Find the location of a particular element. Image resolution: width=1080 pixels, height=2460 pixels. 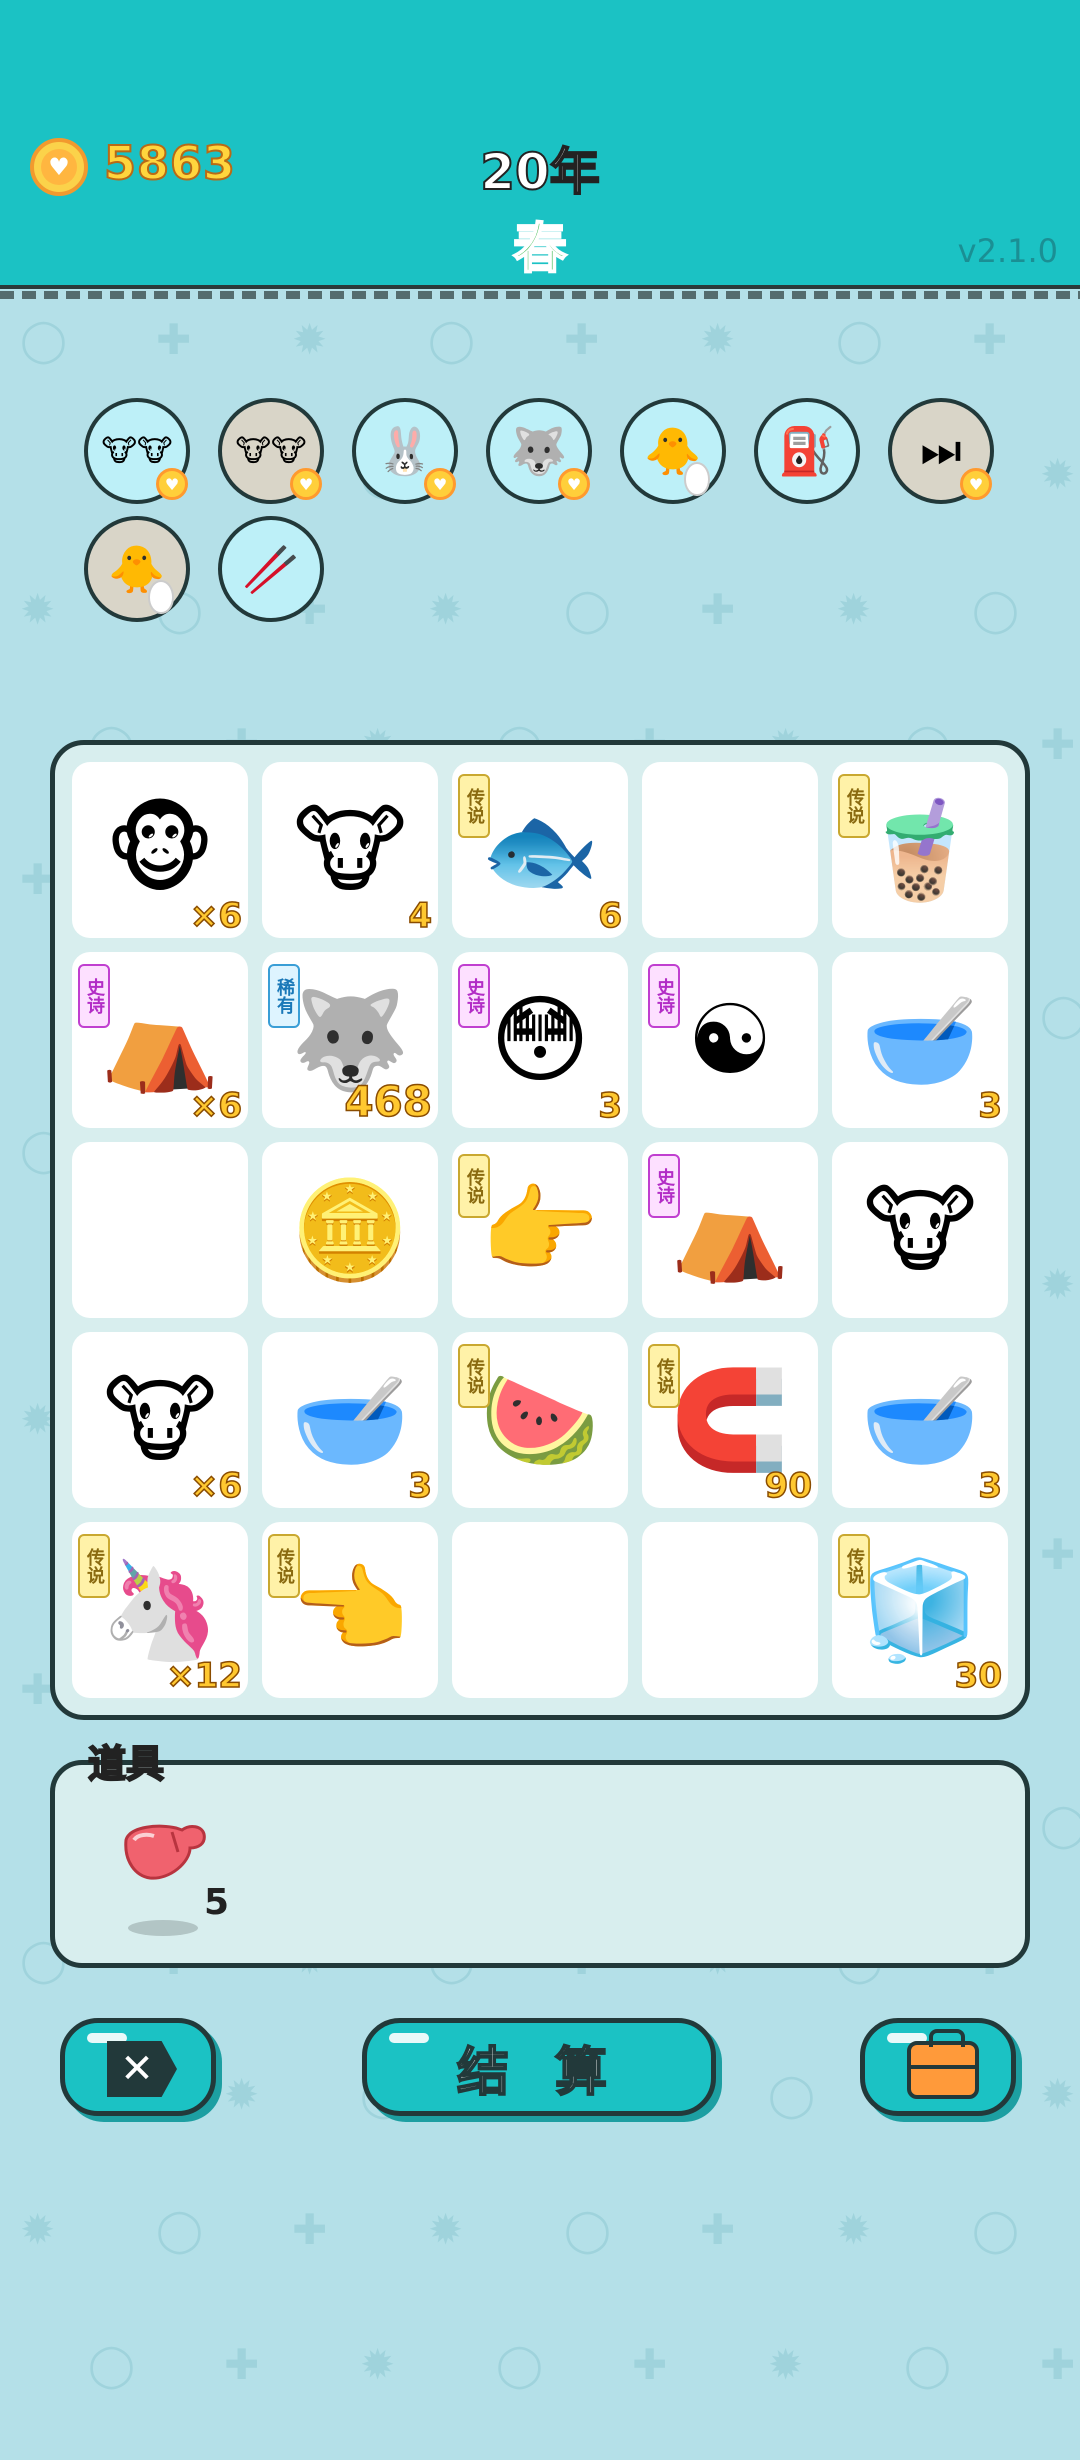

pet-glyph: ⛽ is located at coordinates (807, 450).